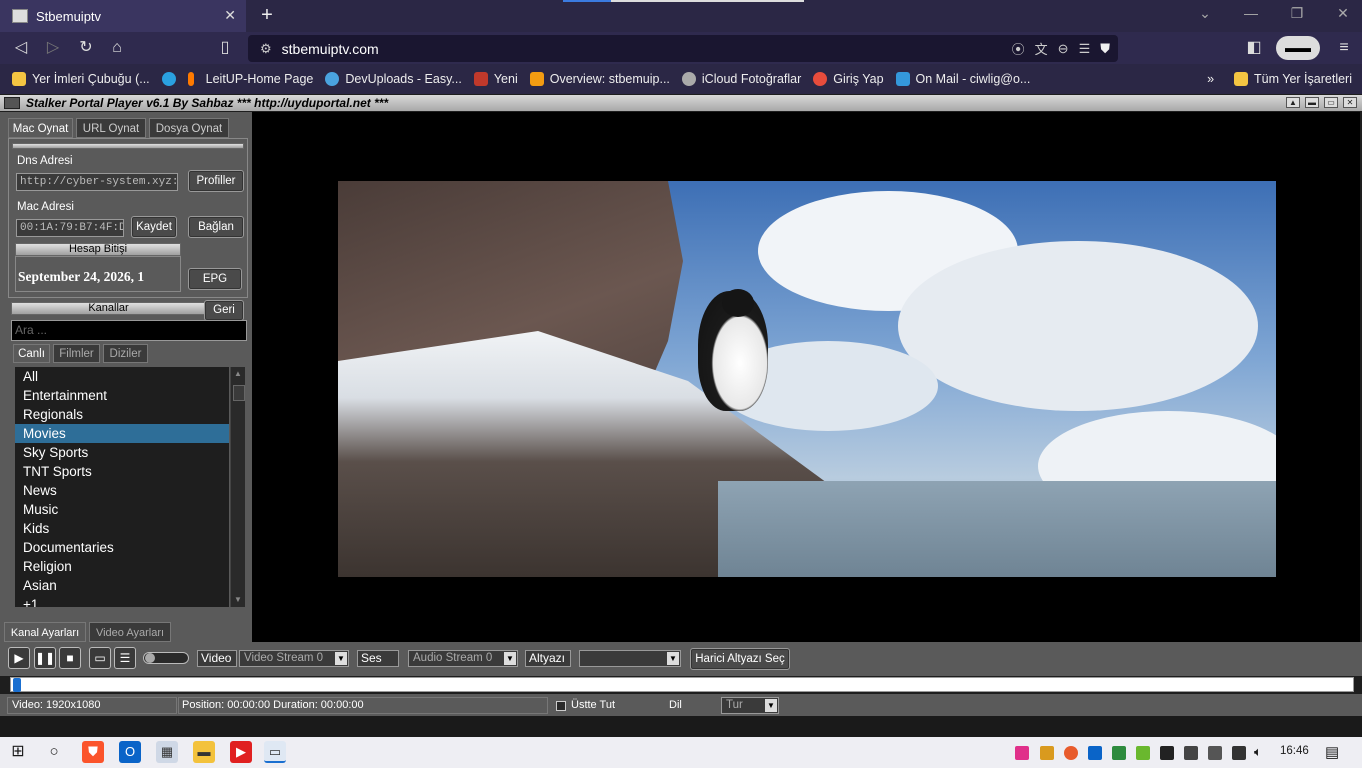  Describe the element at coordinates (122, 601) in the screenshot. I see `list-item: +1` at that location.